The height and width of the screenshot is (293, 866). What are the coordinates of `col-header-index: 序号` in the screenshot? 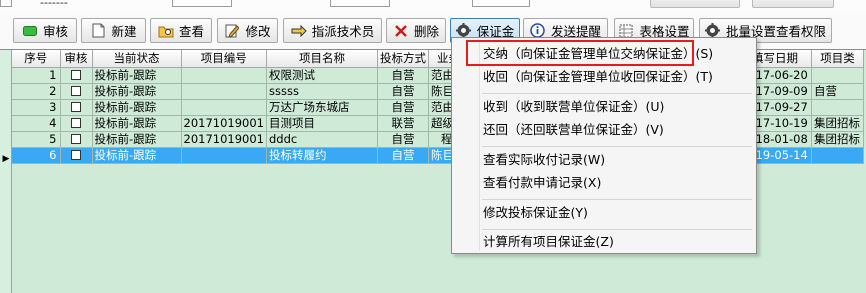 It's located at (36, 59).